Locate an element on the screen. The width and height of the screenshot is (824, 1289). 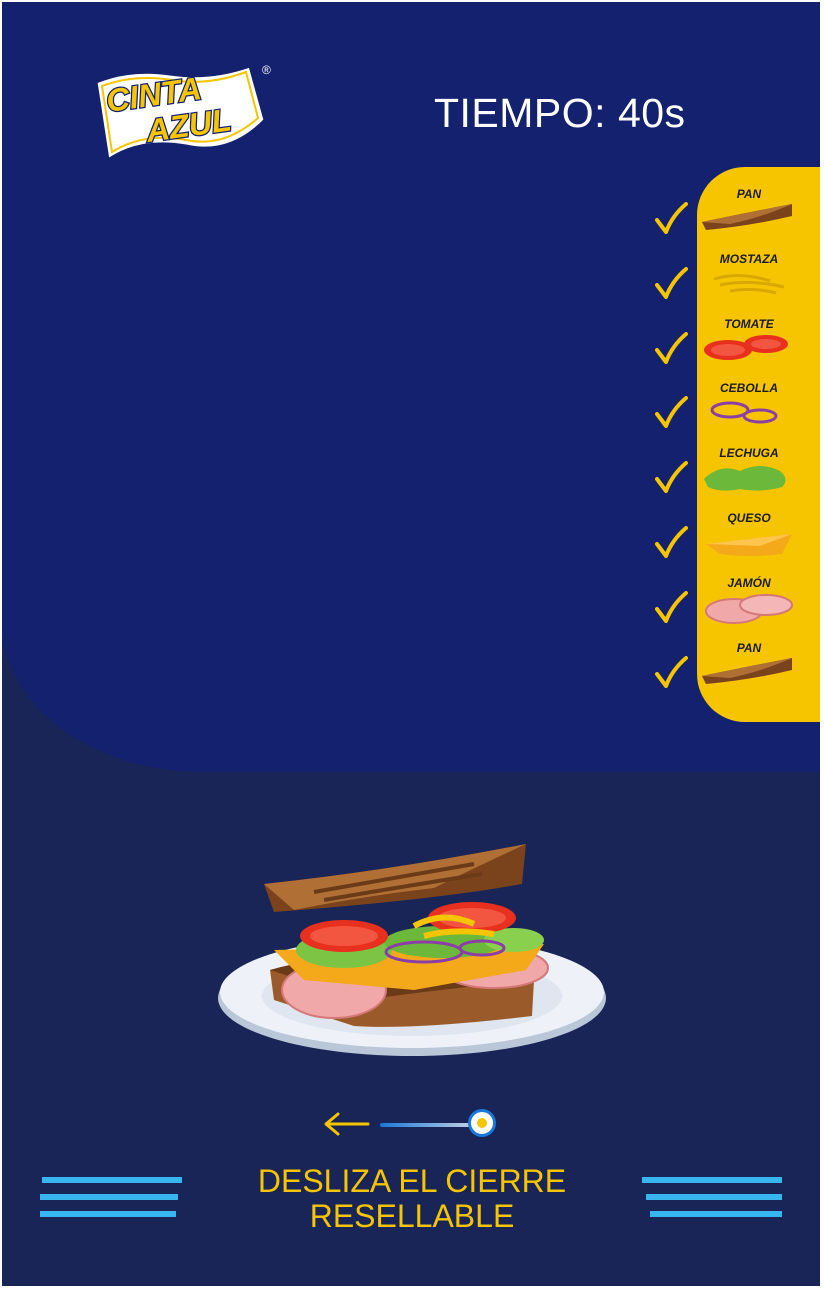
ham-icon is located at coordinates (749, 608).